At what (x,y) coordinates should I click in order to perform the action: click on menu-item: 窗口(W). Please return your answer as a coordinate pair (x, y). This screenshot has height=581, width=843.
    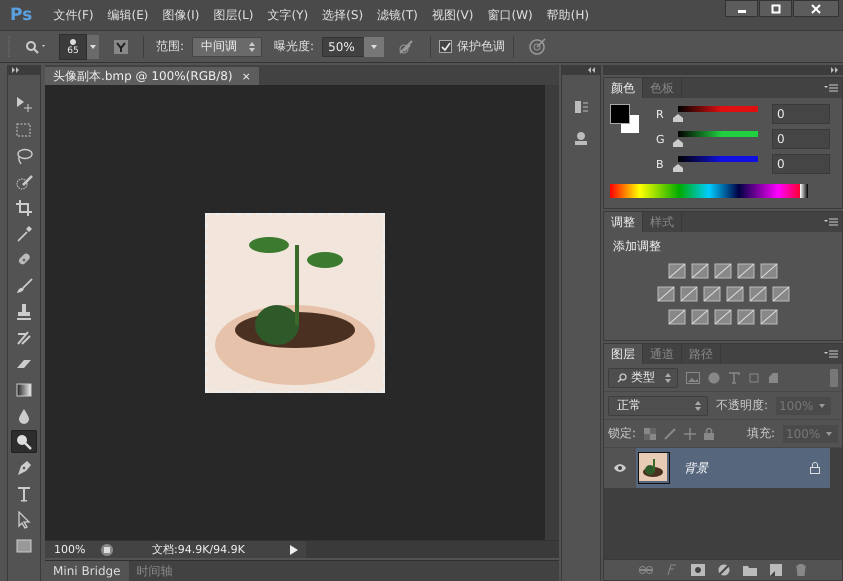
    Looking at the image, I should click on (510, 15).